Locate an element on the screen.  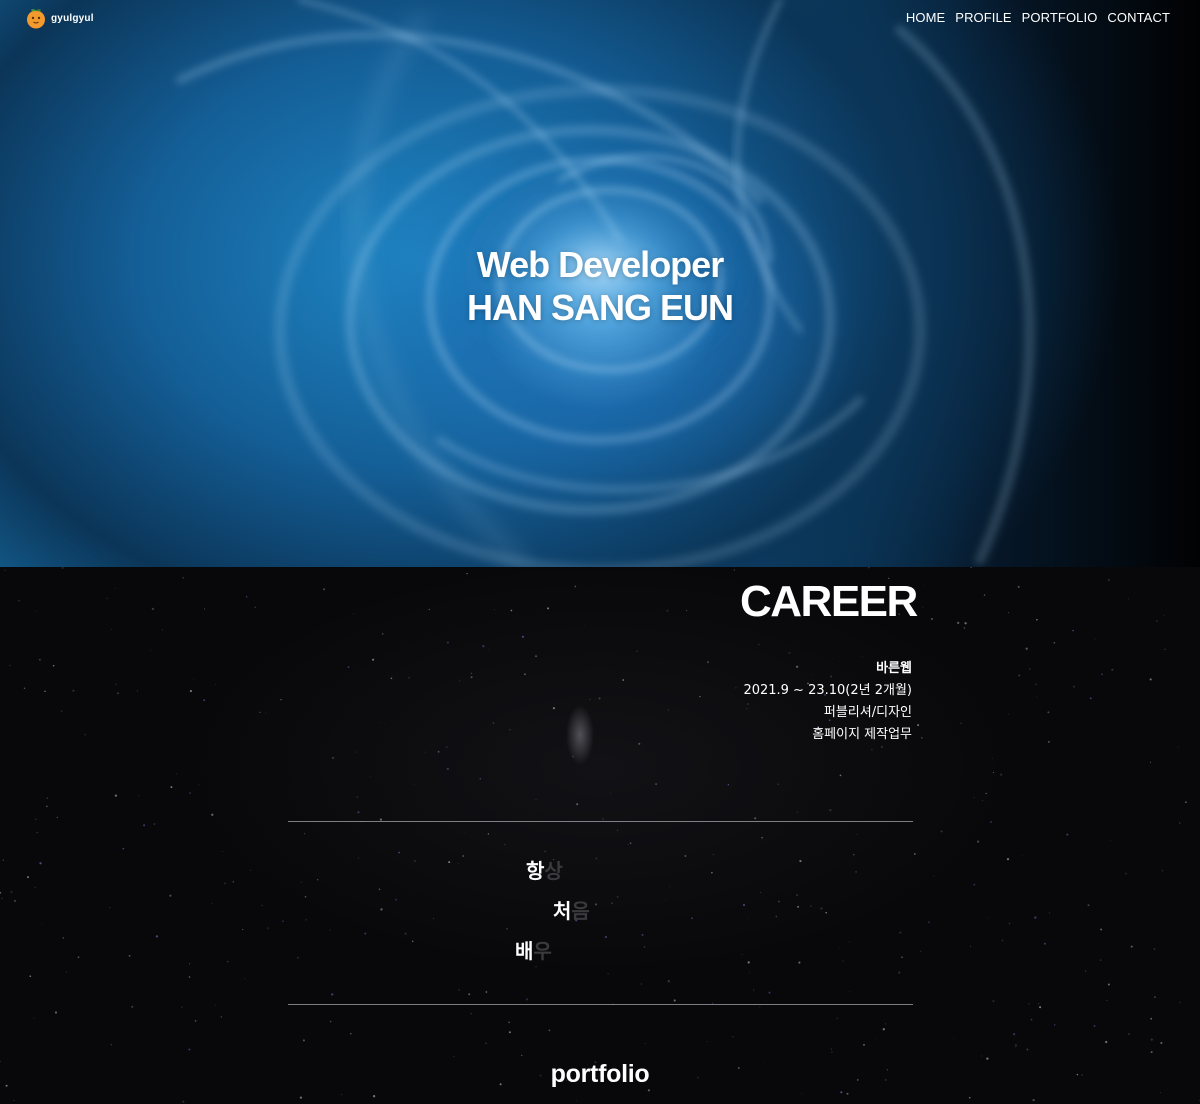
nav-portfolio: PORTFOLIO is located at coordinates (1060, 17).